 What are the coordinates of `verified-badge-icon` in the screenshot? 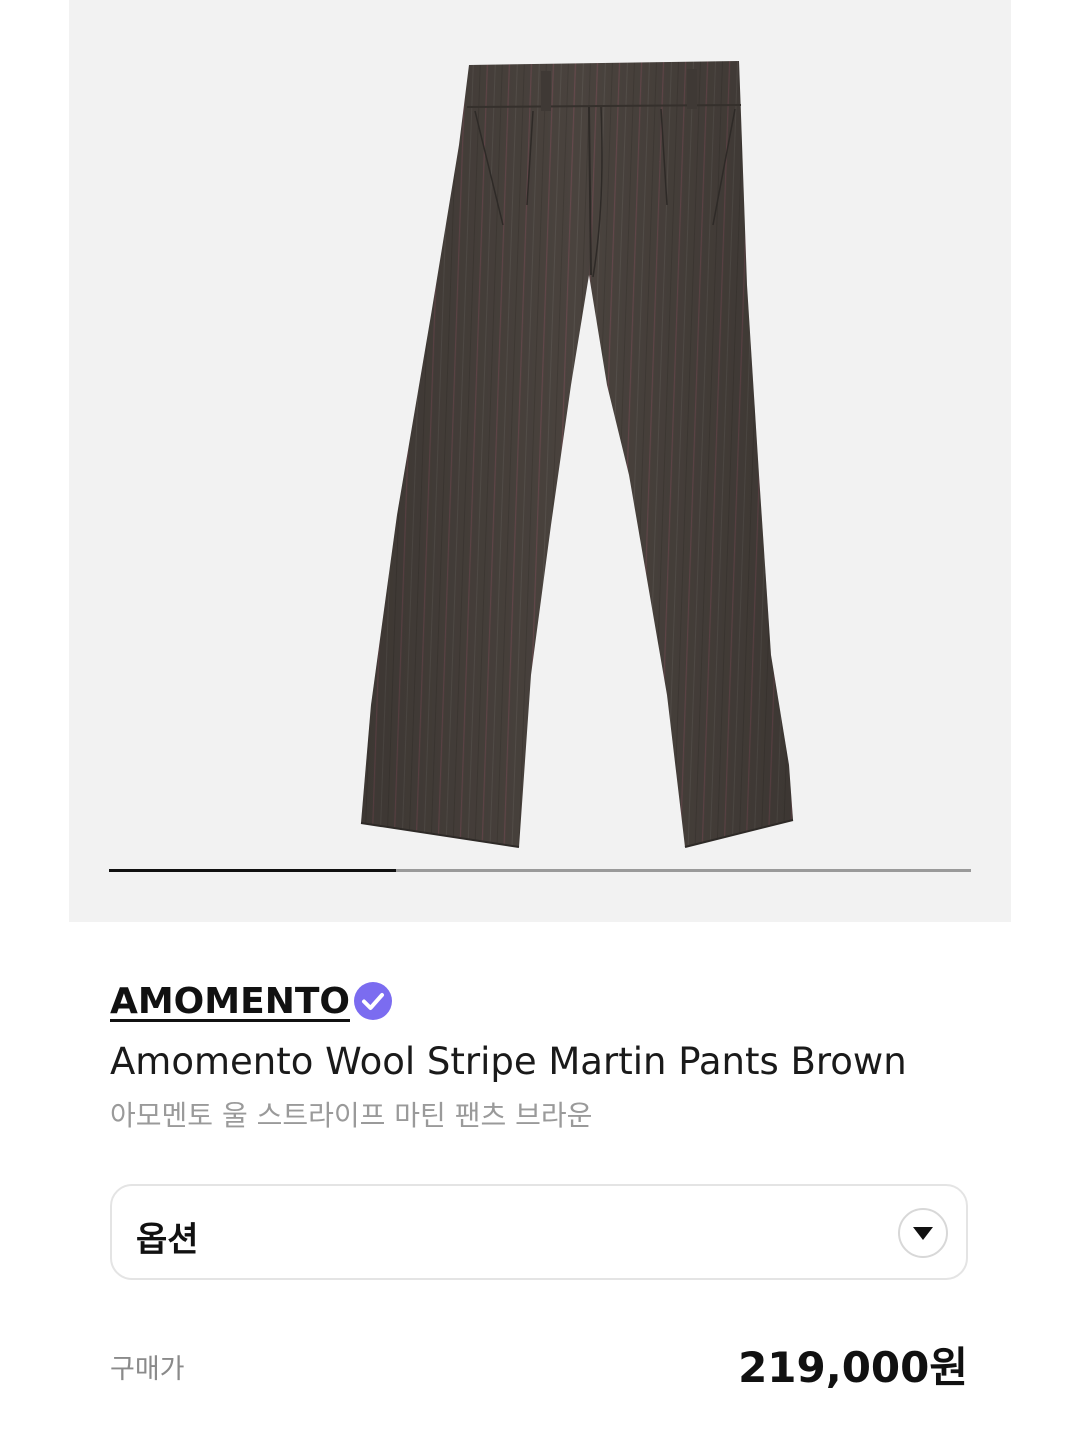 It's located at (373, 1001).